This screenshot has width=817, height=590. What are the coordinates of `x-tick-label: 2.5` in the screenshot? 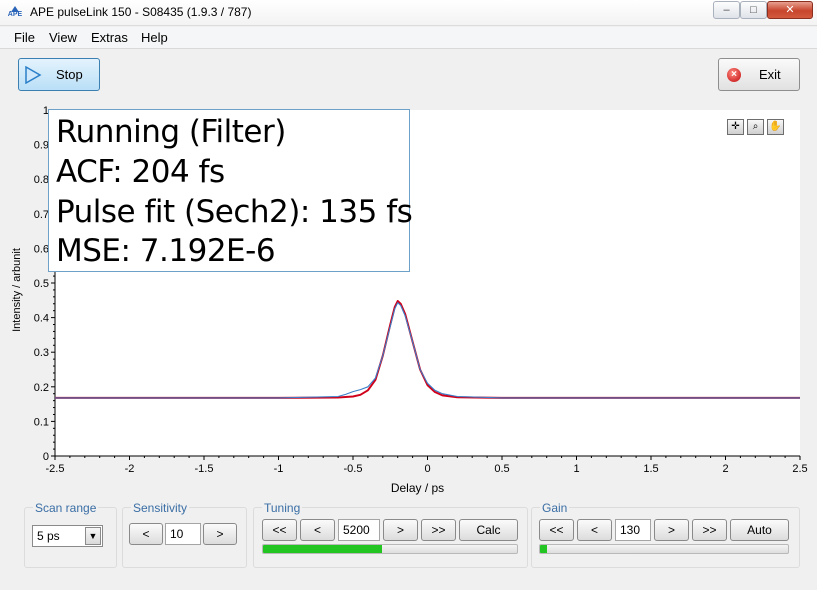 It's located at (799, 469).